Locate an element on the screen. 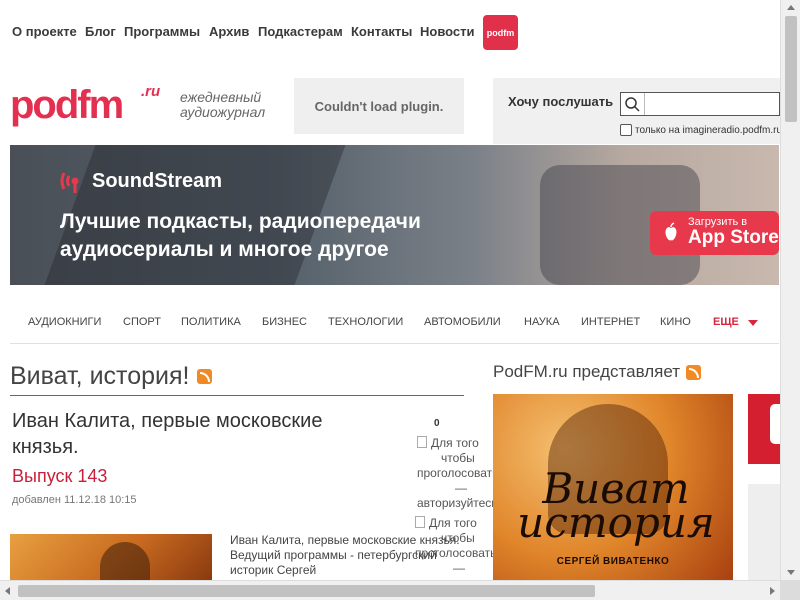 The width and height of the screenshot is (800, 600). side-promo-red is located at coordinates (764, 429).